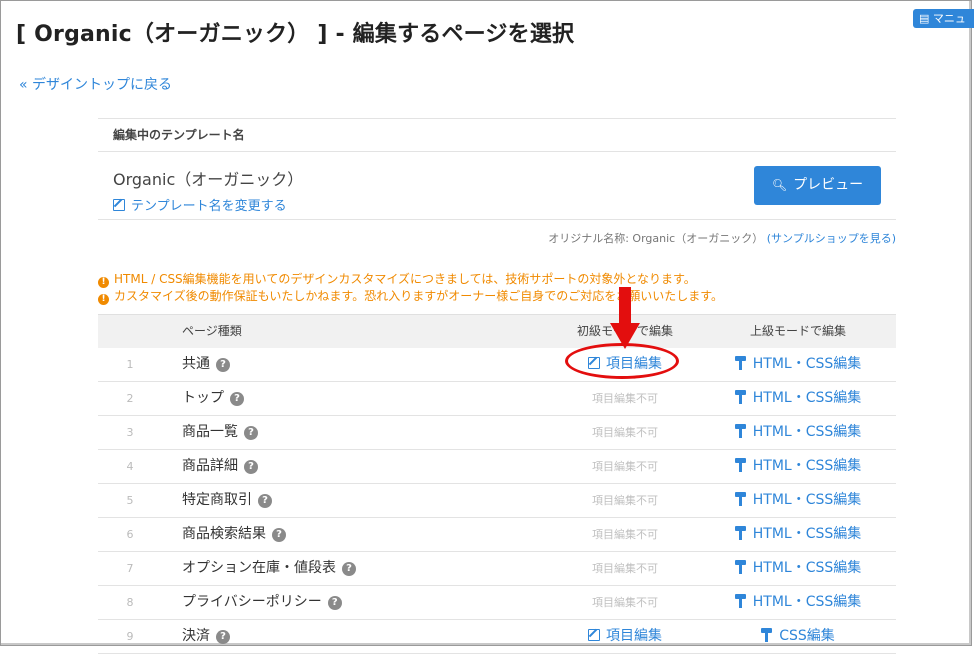  I want to click on page-title: [ Organic（オーガニック） ] - 編集するページを選択, so click(295, 34).